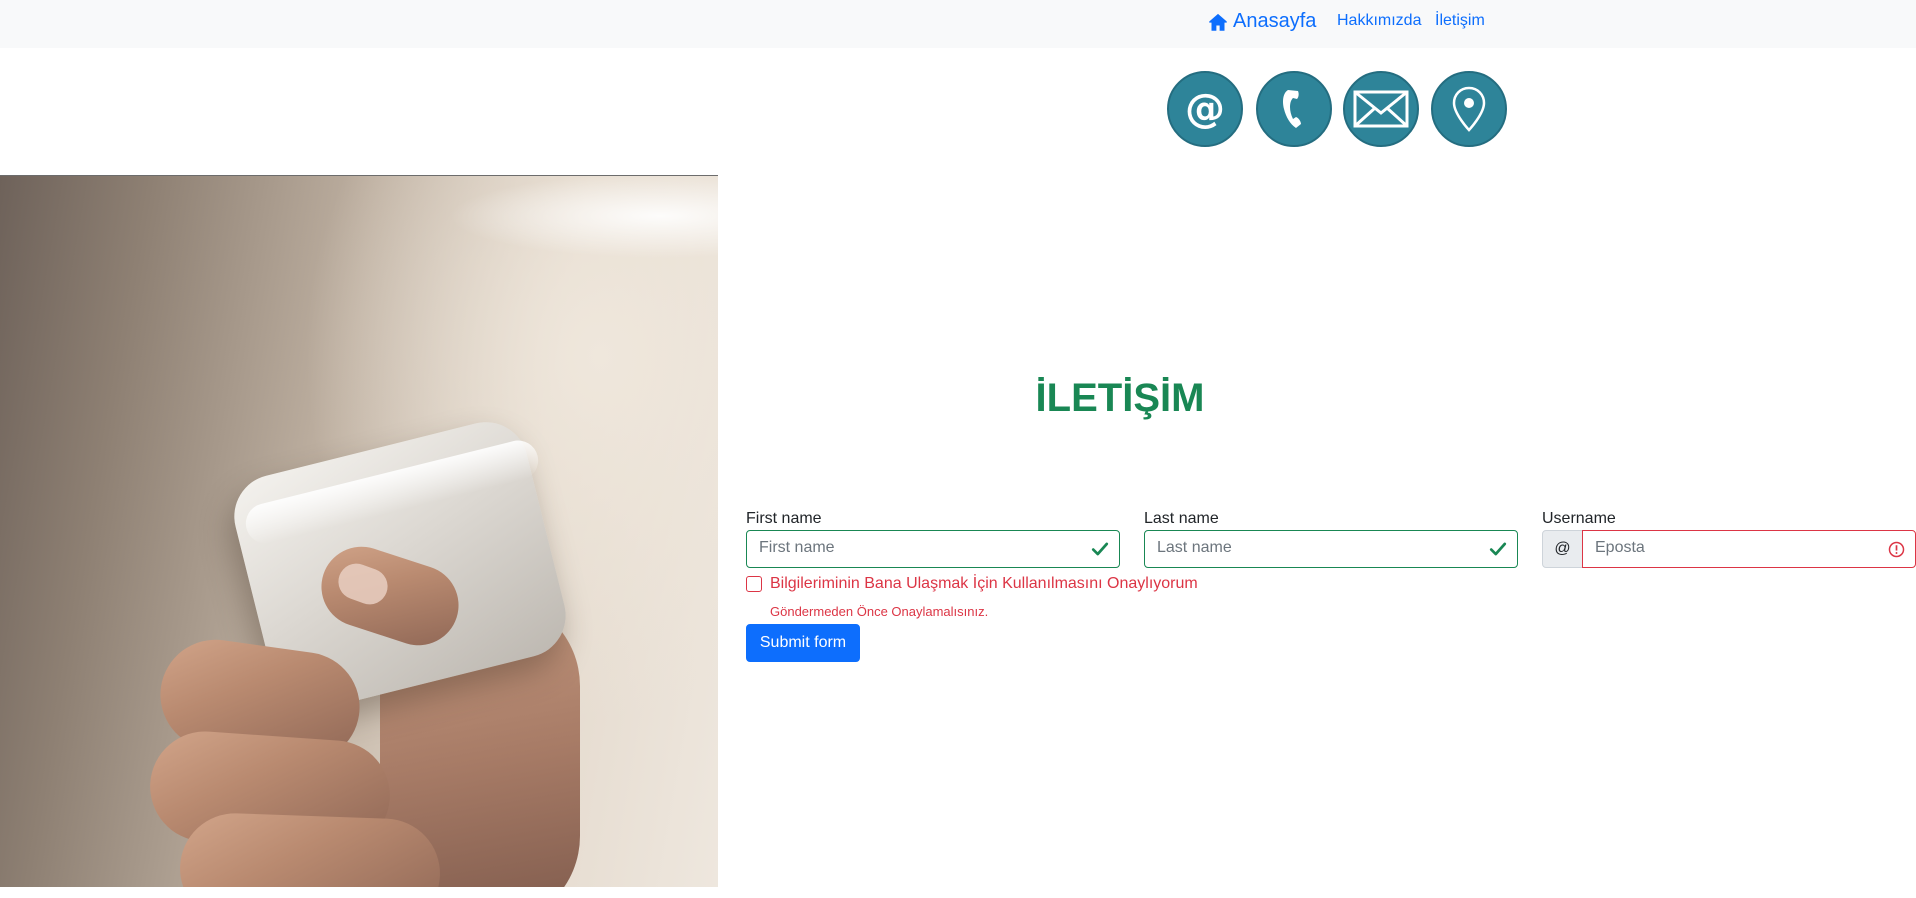 The image size is (1916, 898). I want to click on username-prefix: @, so click(1562, 549).